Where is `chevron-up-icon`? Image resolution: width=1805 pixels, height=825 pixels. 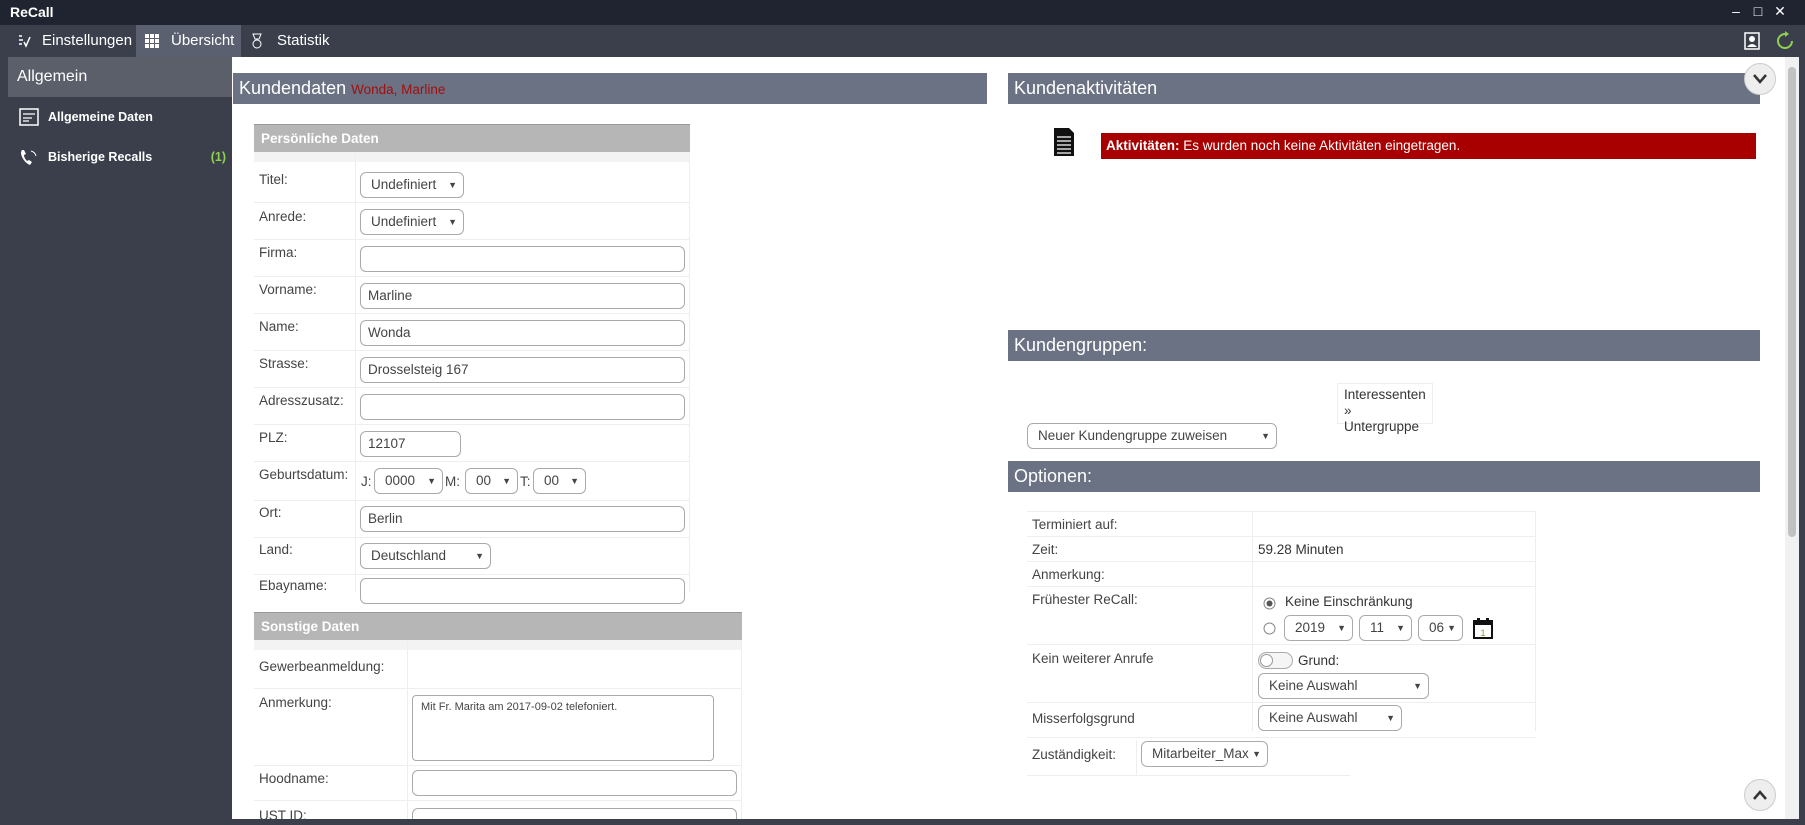
chevron-up-icon is located at coordinates (1760, 795).